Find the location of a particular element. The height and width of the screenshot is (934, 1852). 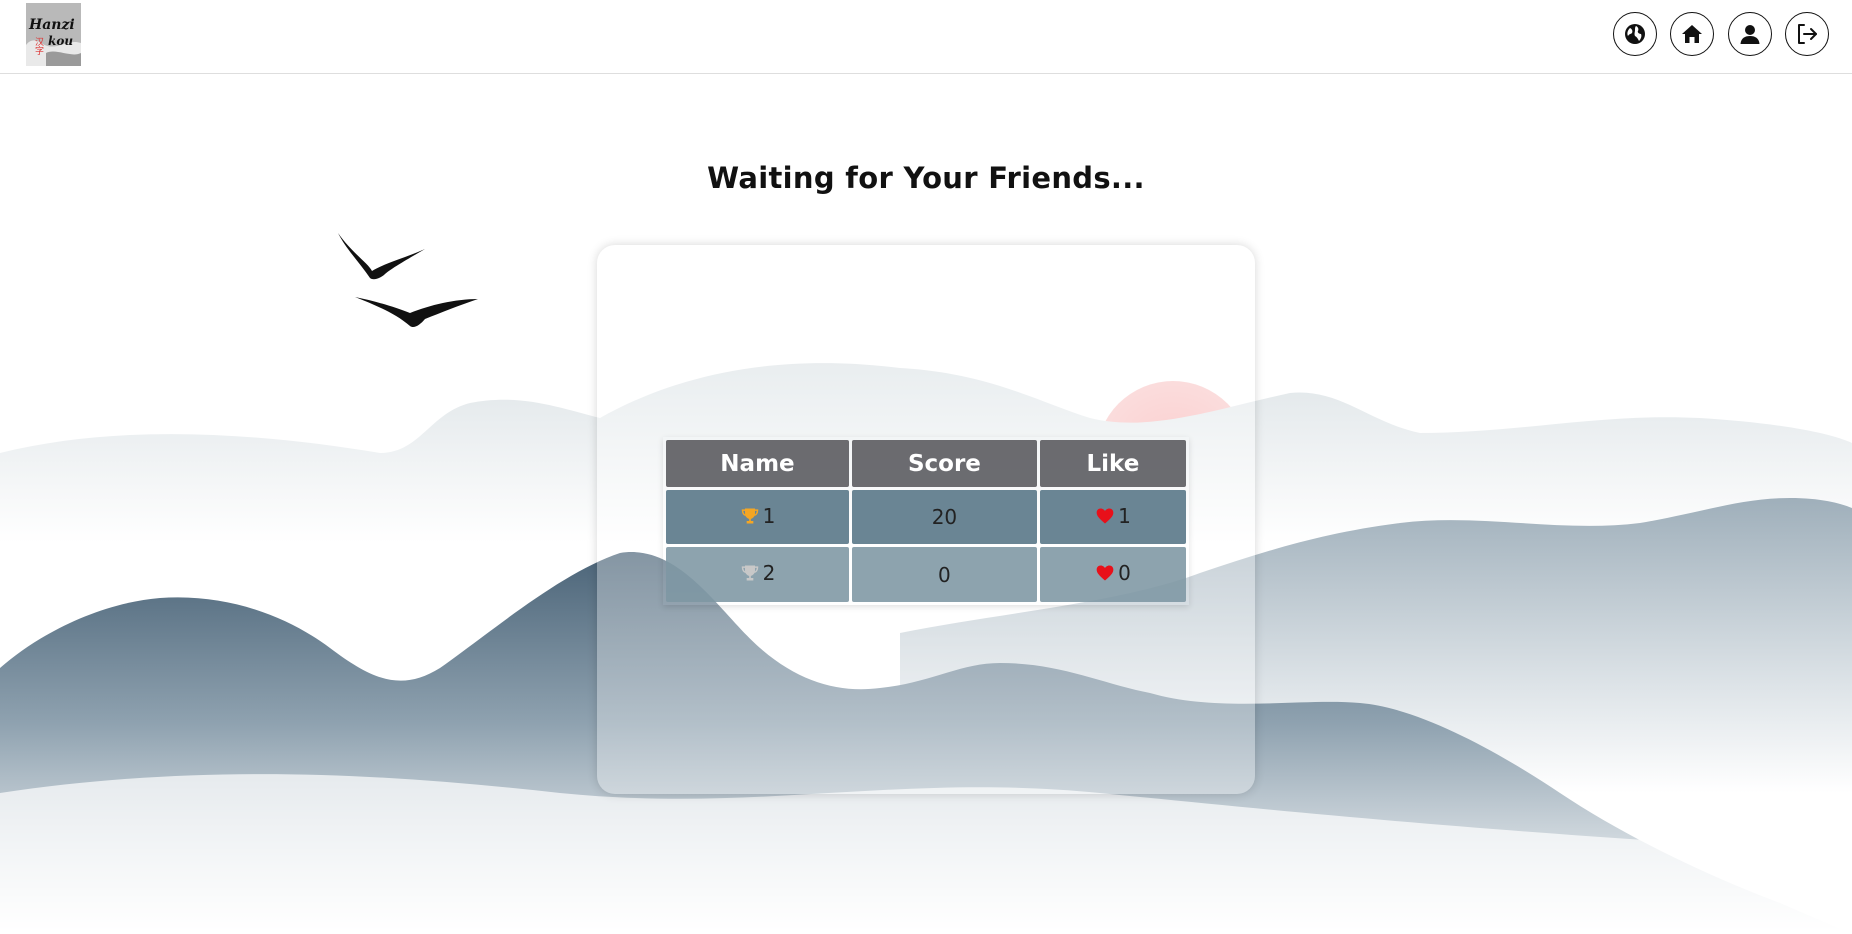

logout-button is located at coordinates (1807, 34).